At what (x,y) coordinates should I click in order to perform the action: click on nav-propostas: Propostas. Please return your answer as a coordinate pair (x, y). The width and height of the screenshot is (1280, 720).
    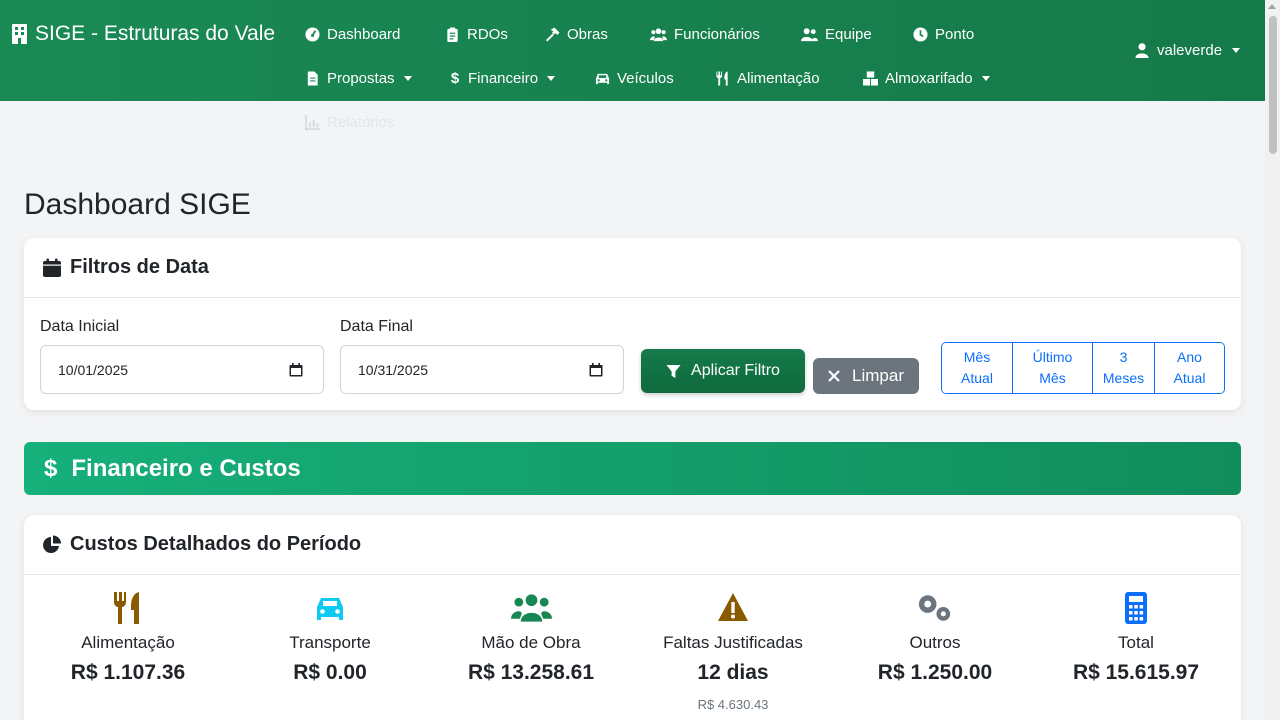
    Looking at the image, I should click on (358, 78).